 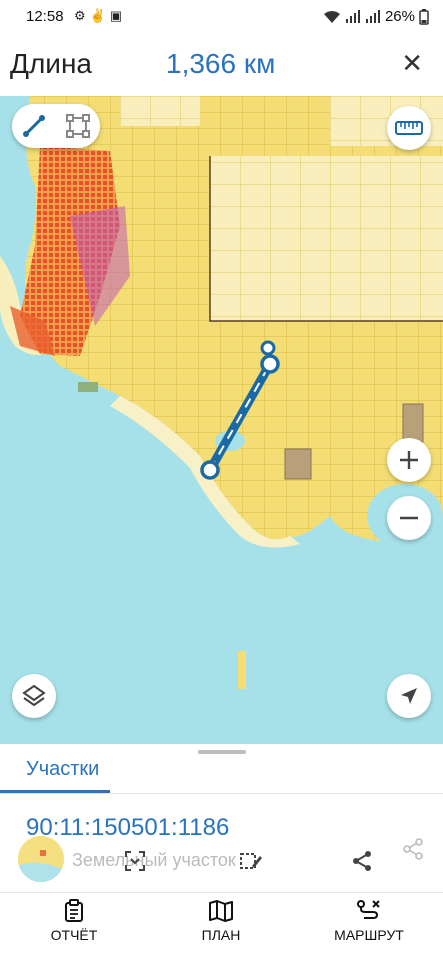 I want to click on measure-point-start, so click(x=210, y=470).